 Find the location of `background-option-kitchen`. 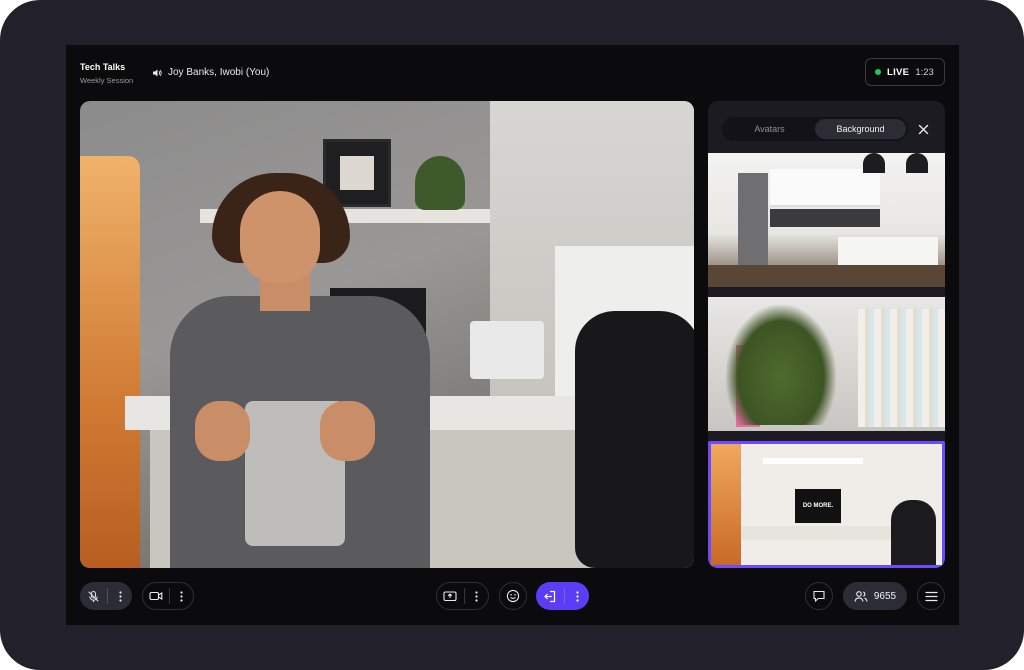

background-option-kitchen is located at coordinates (826, 220).